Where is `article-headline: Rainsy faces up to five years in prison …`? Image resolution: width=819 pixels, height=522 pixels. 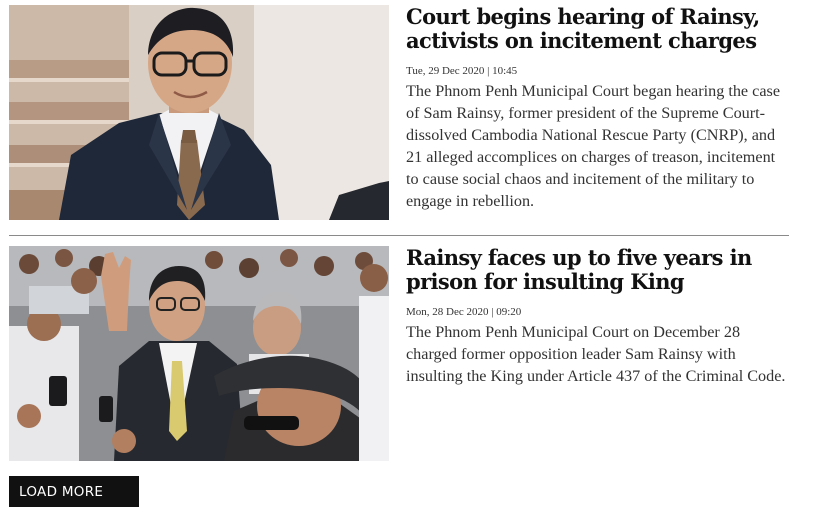 article-headline: Rainsy faces up to five years in prison … is located at coordinates (597, 270).